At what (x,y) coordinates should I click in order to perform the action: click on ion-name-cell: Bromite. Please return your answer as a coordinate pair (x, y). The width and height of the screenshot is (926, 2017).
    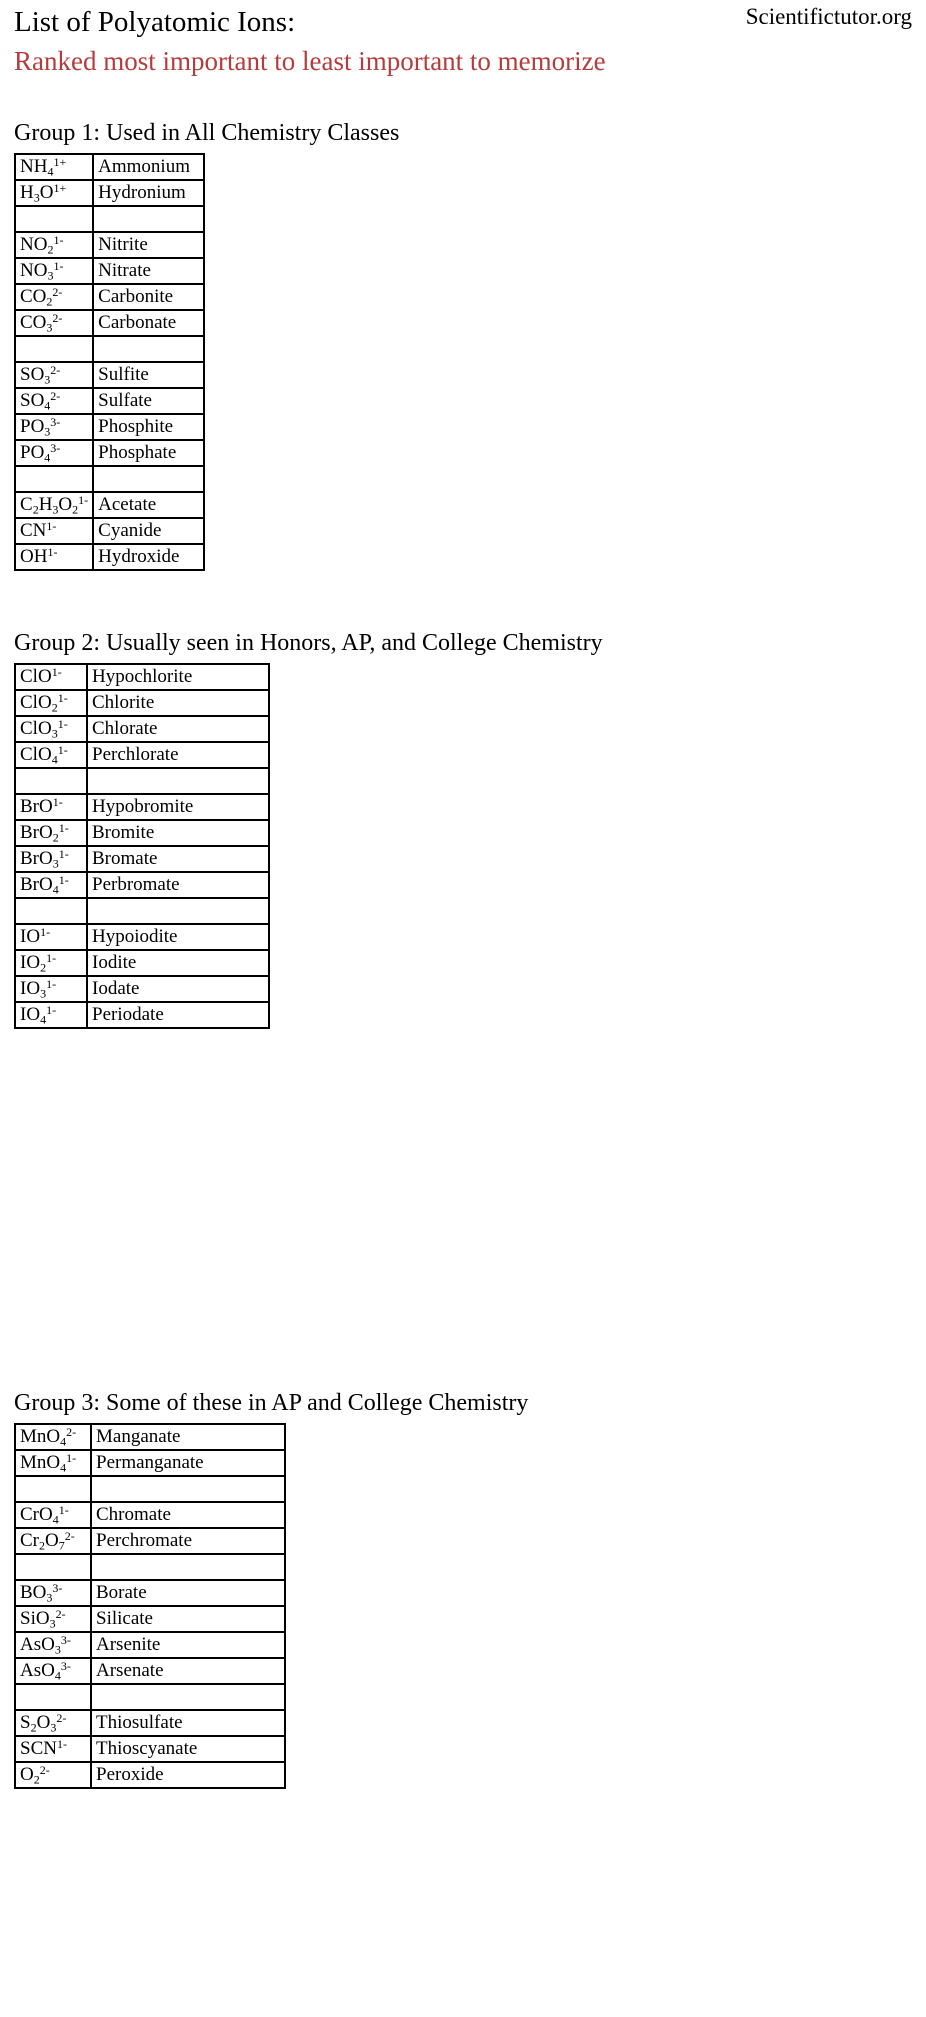
    Looking at the image, I should click on (178, 833).